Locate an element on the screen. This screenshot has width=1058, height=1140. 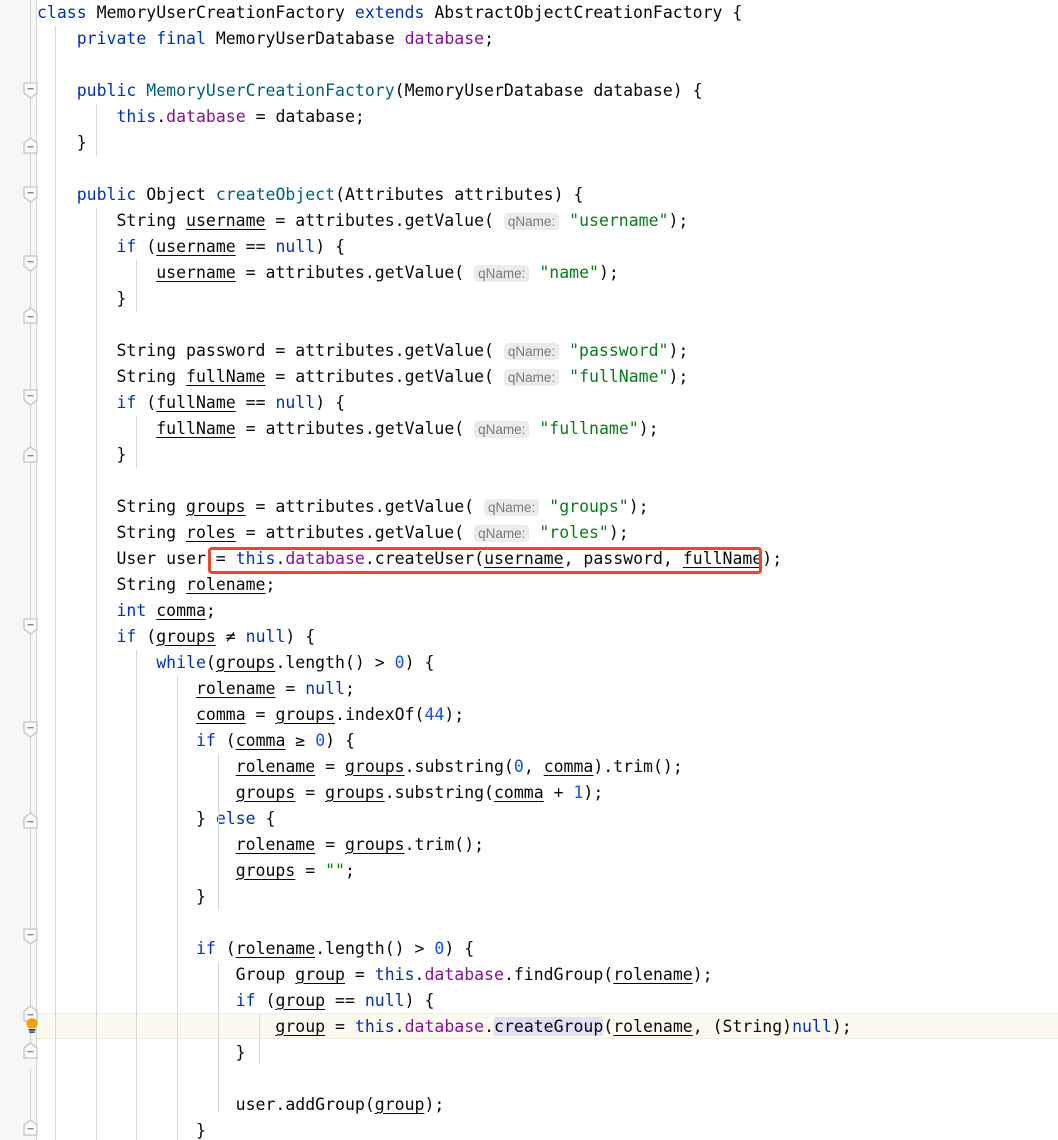
code-line: user.addGroup(group); is located at coordinates (241, 1105).